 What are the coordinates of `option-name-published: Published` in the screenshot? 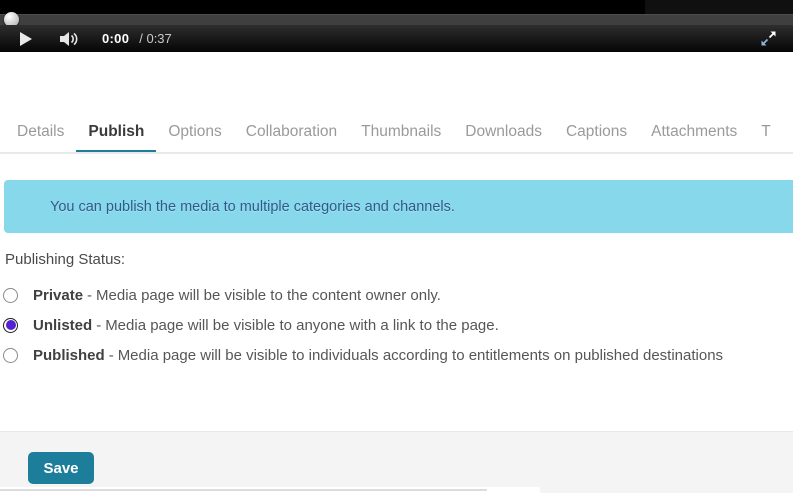 It's located at (69, 355).